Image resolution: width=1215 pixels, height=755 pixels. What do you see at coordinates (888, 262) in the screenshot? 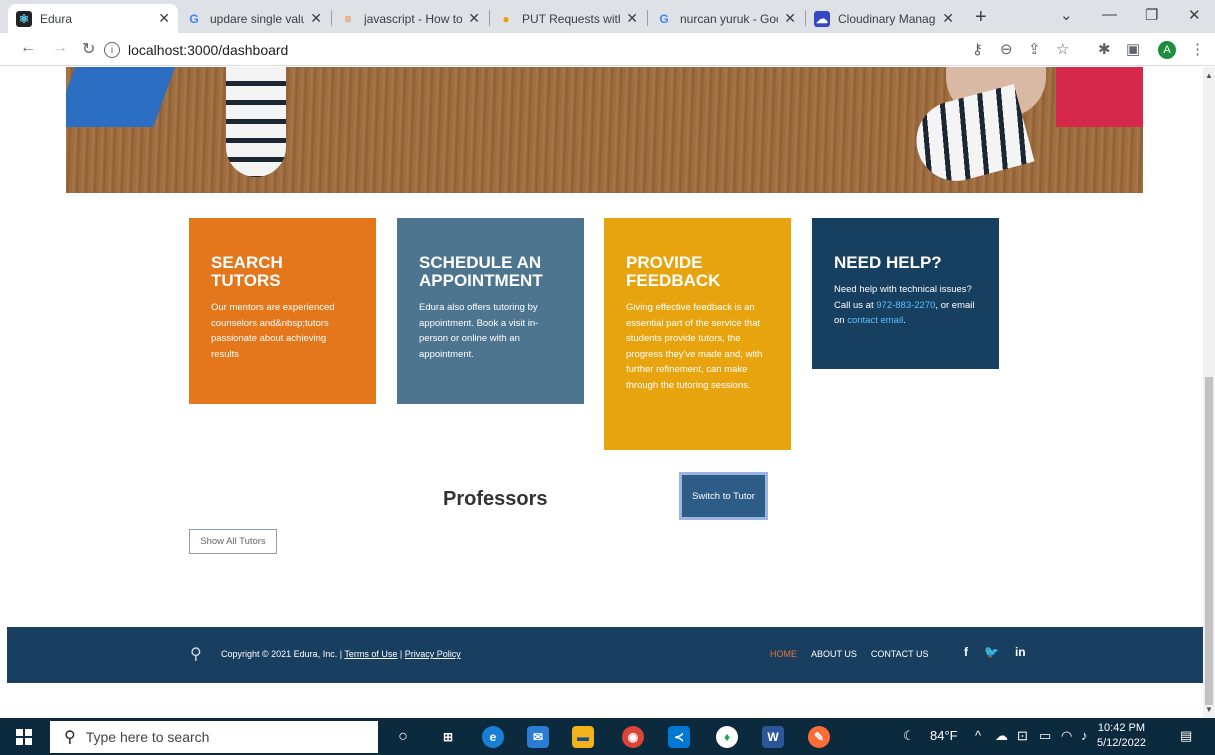
I see `card-title: Need Help?` at bounding box center [888, 262].